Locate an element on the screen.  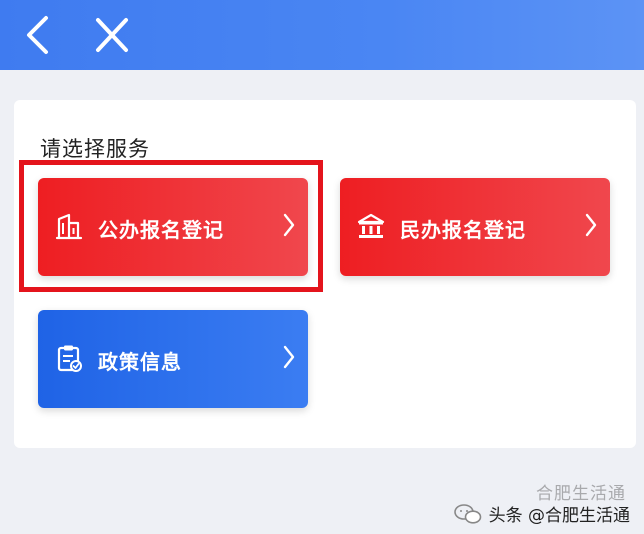
wechat-icon is located at coordinates (468, 514).